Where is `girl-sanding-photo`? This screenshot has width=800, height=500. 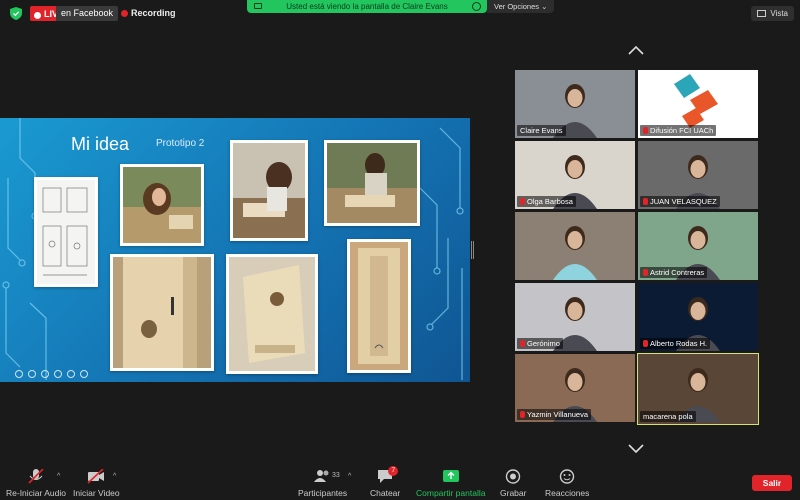 girl-sanding-photo is located at coordinates (162, 205).